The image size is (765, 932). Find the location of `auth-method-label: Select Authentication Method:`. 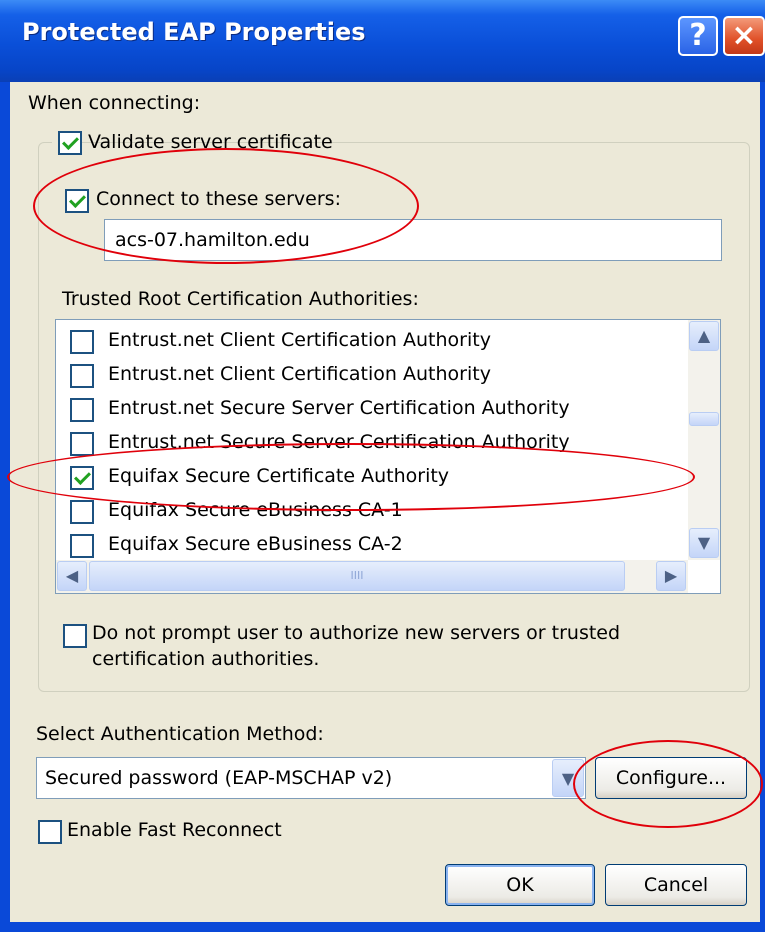

auth-method-label: Select Authentication Method: is located at coordinates (180, 734).